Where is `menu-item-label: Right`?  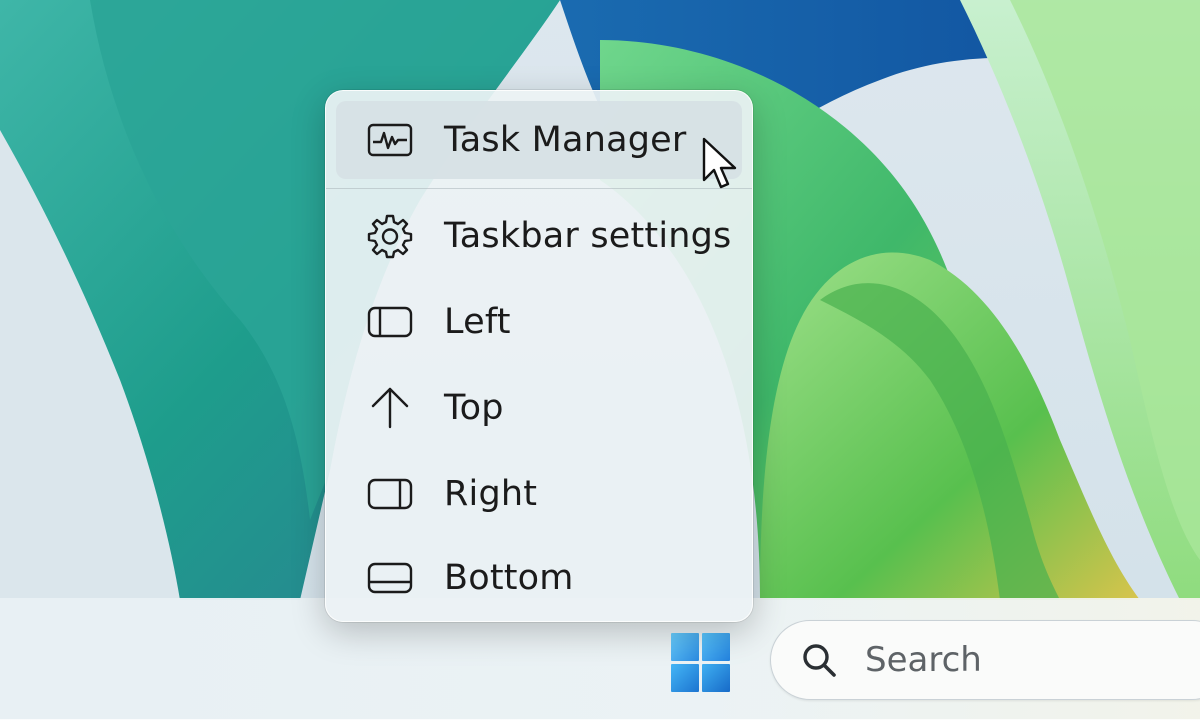 menu-item-label: Right is located at coordinates (491, 494).